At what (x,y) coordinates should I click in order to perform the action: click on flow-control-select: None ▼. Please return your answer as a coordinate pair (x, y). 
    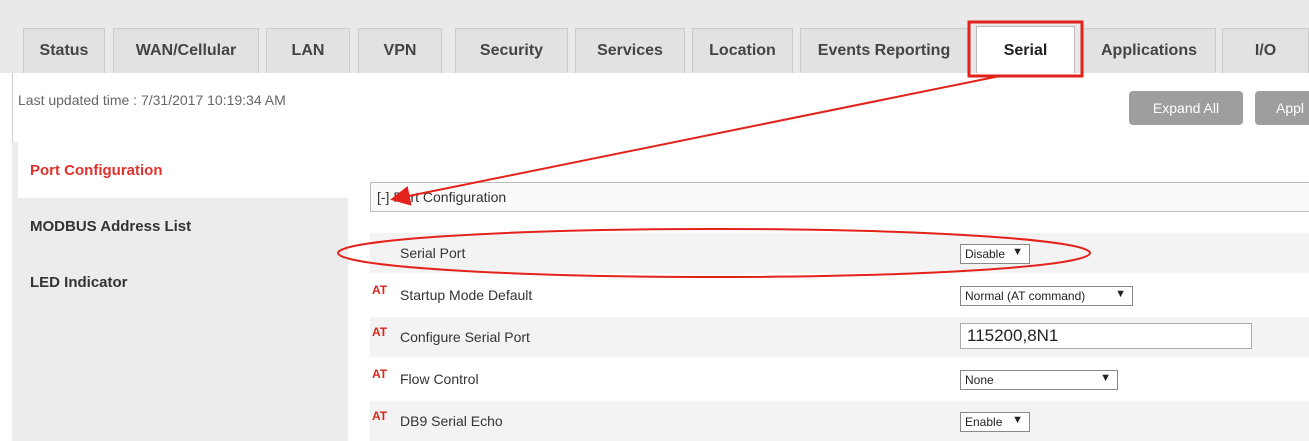
    Looking at the image, I should click on (1039, 380).